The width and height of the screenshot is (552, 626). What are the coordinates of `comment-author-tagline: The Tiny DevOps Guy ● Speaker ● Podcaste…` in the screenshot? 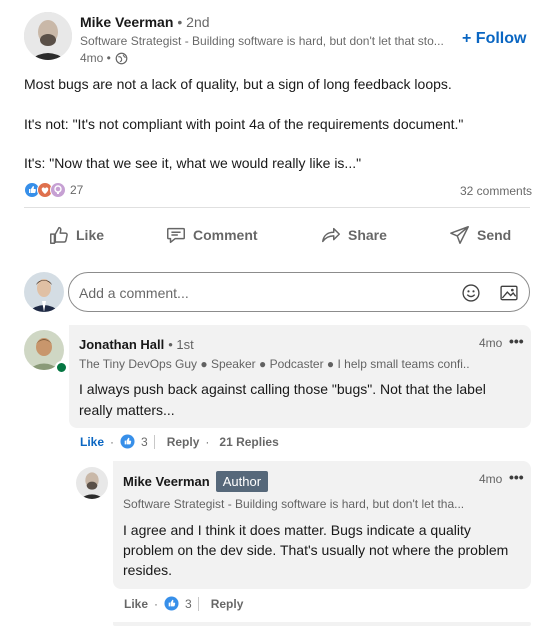 It's located at (274, 364).